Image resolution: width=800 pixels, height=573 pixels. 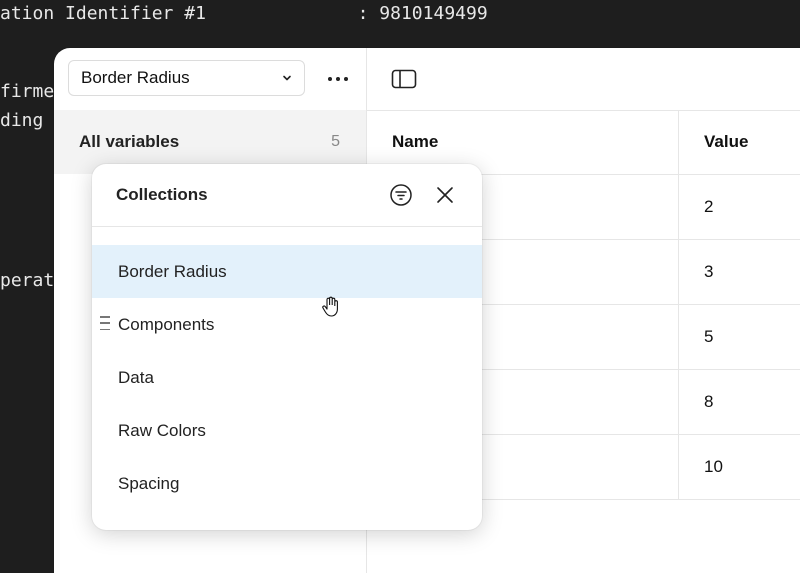 What do you see at coordinates (287, 483) in the screenshot?
I see `collection-item-spacing: Spacing` at bounding box center [287, 483].